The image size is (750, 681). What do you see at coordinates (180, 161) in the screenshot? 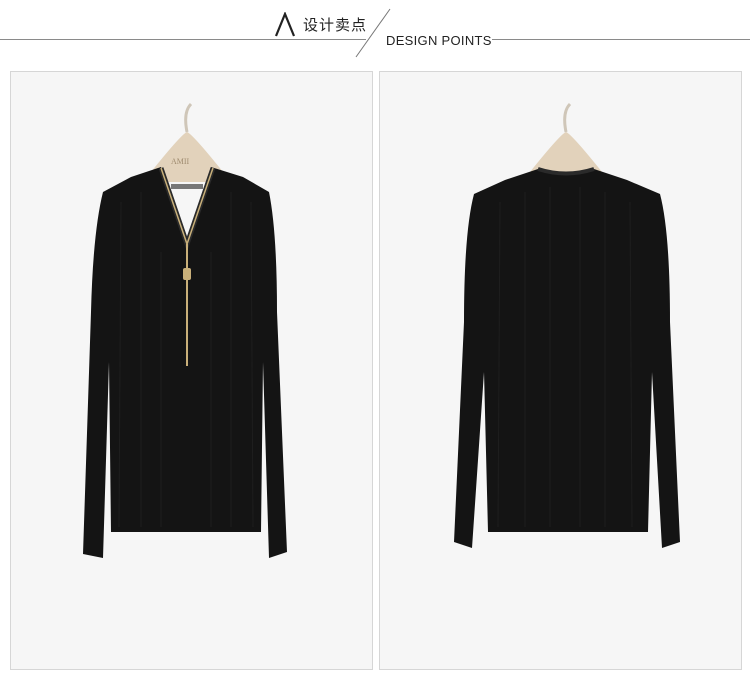
I see `hanger-brand-text: AMII` at bounding box center [180, 161].